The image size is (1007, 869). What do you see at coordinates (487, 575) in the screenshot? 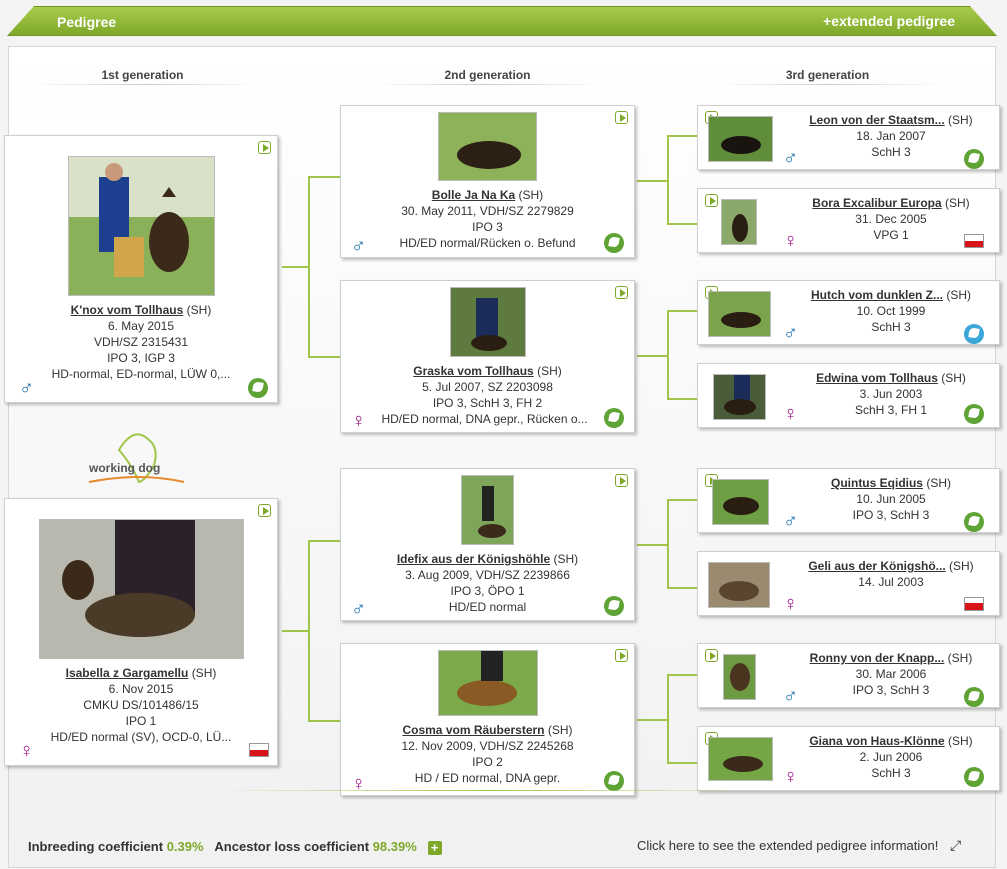
I see `dog-info-line: 3. Aug 2009, VDH/SZ 2239866` at bounding box center [487, 575].